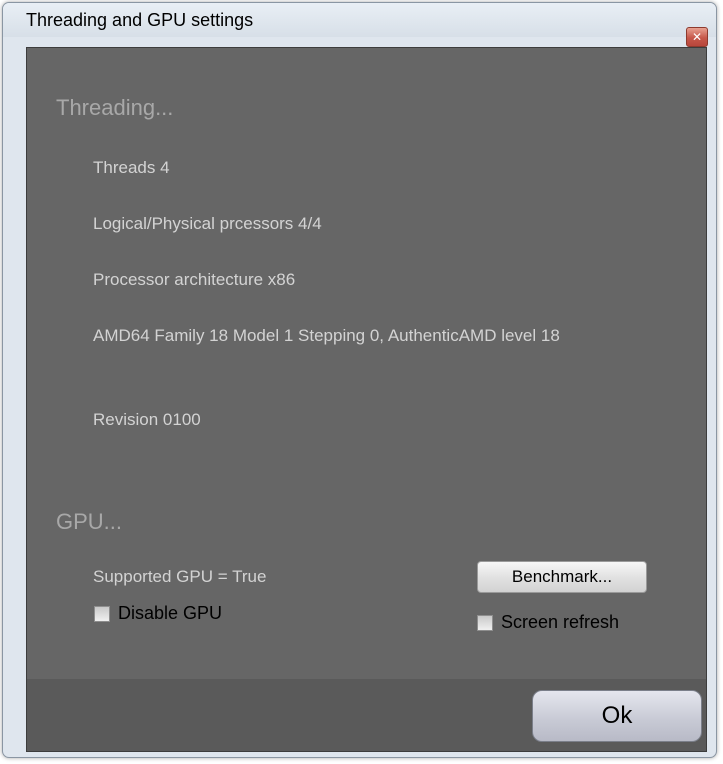 The image size is (723, 764). I want to click on title-bar: Threading and GPU settings ✕, so click(359, 25).